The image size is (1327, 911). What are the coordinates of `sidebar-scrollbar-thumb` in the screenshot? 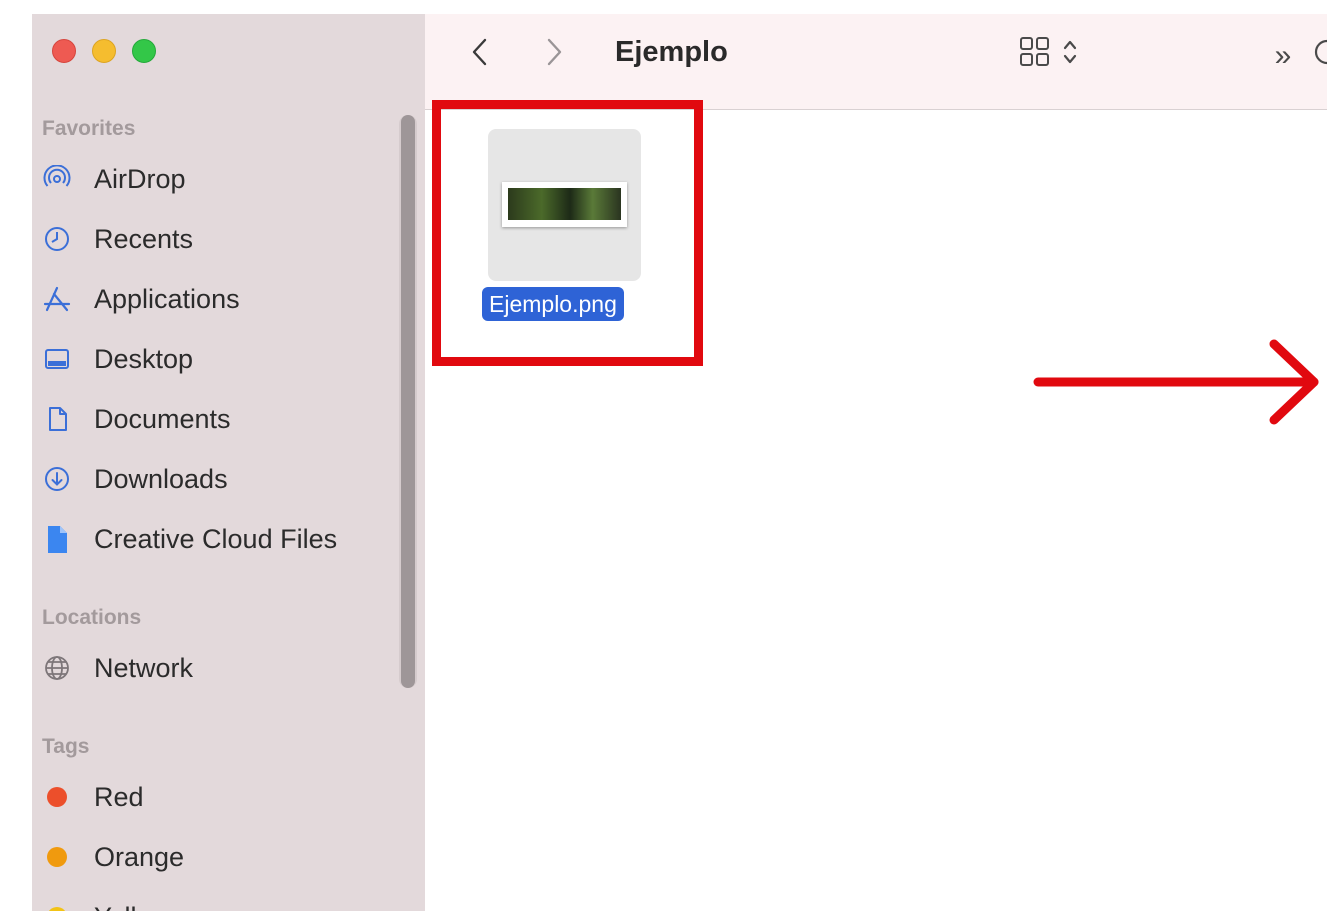 It's located at (408, 401).